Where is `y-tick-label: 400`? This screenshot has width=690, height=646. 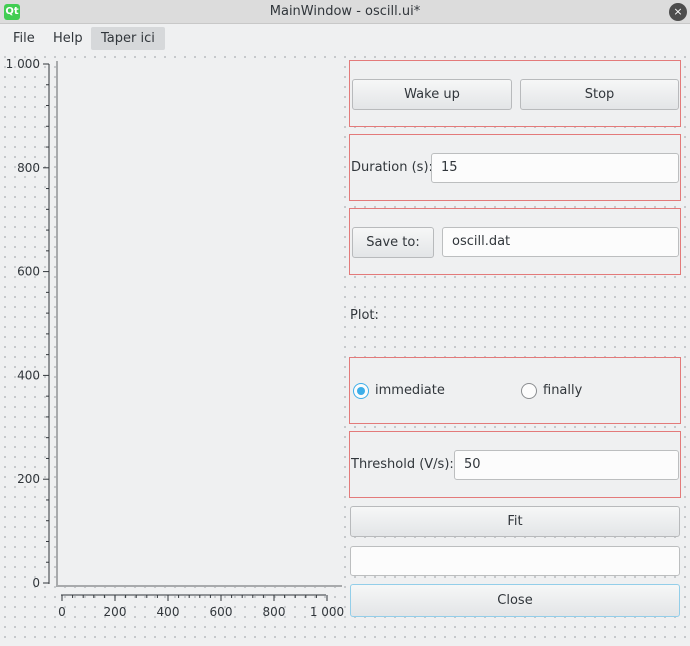
y-tick-label: 400 is located at coordinates (28, 375).